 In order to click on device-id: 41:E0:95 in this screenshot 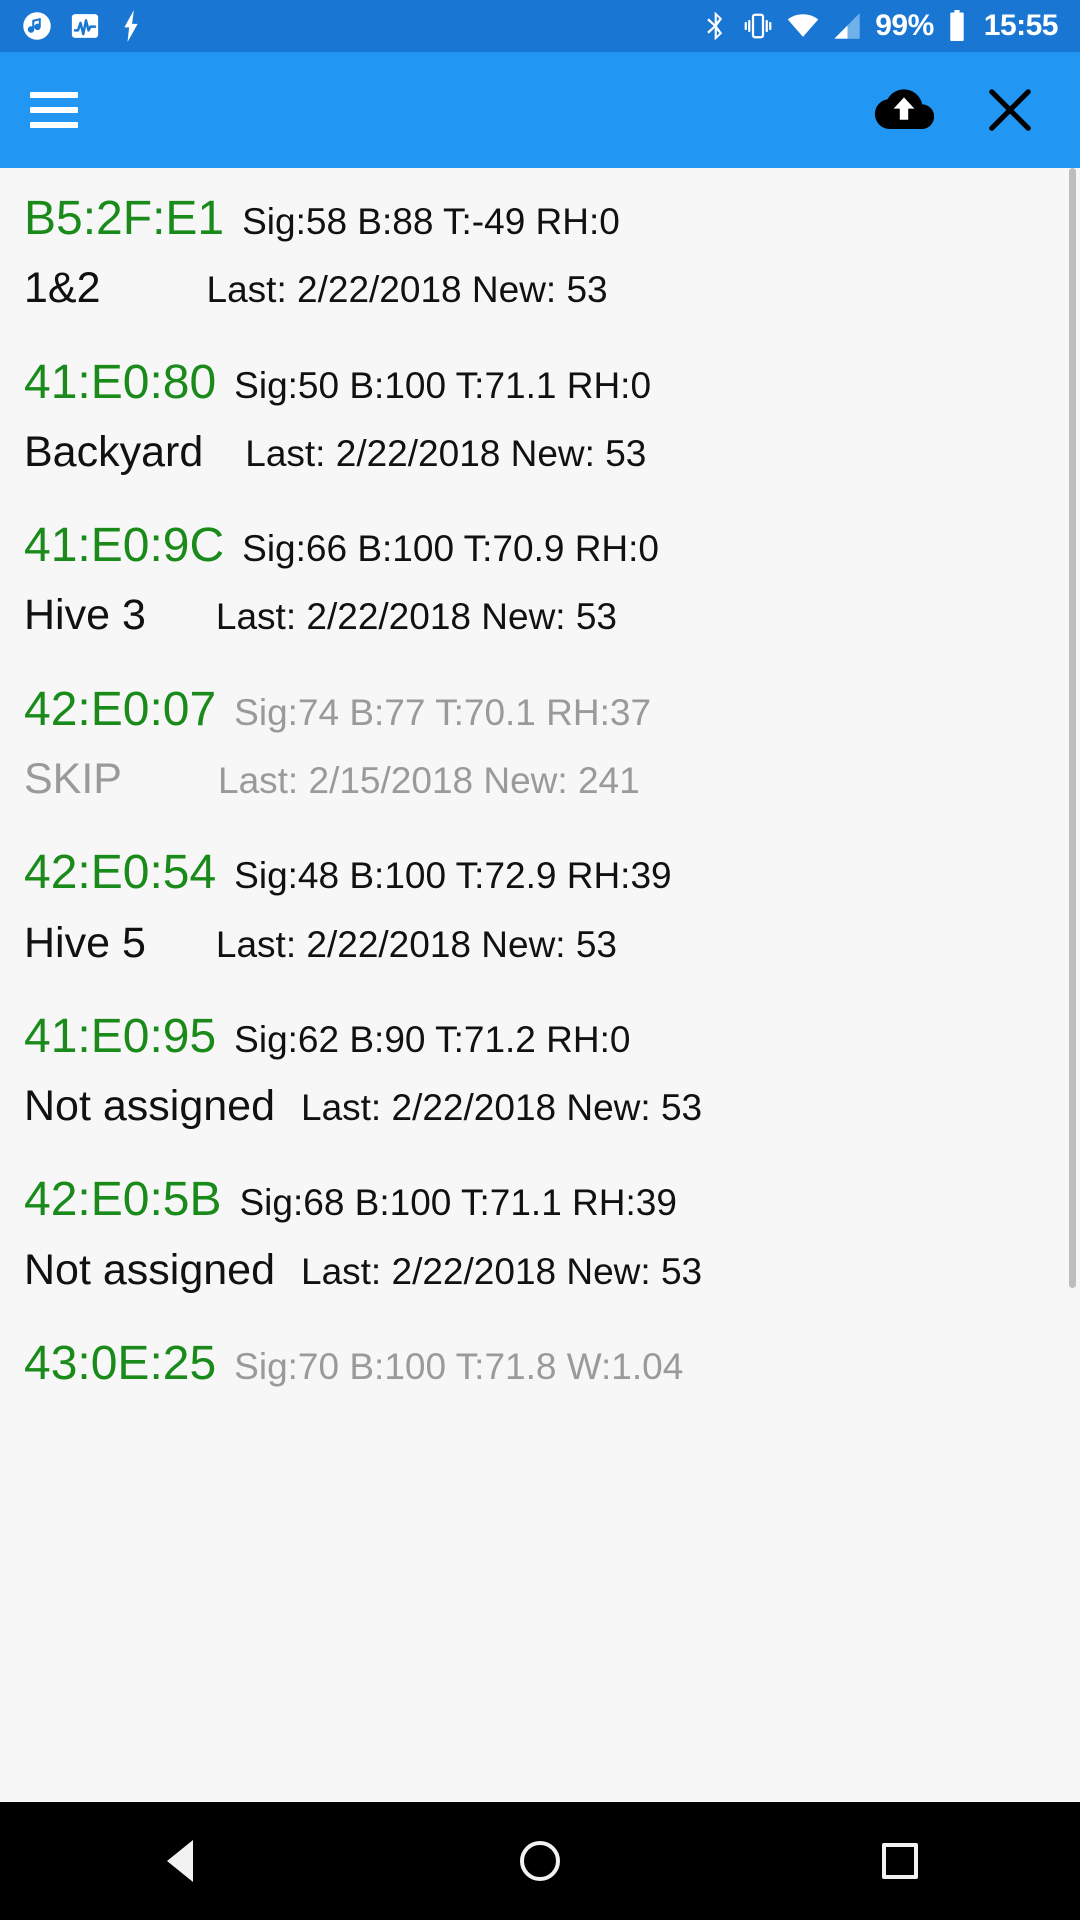, I will do `click(120, 1036)`.